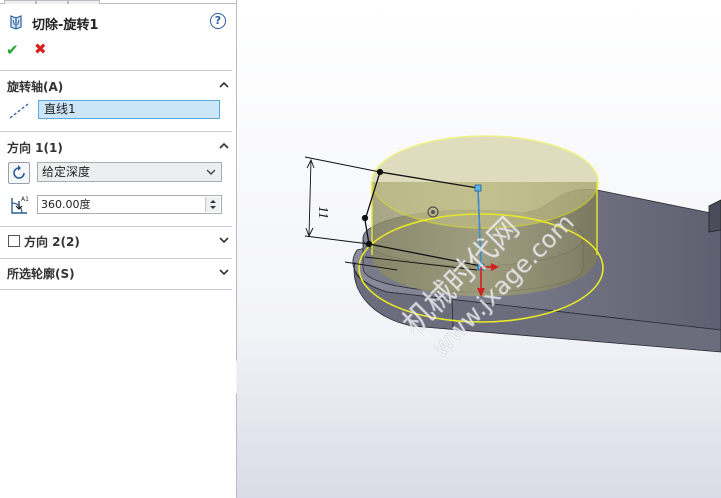  Describe the element at coordinates (25, 199) in the screenshot. I see `svg-text: A1` at that location.